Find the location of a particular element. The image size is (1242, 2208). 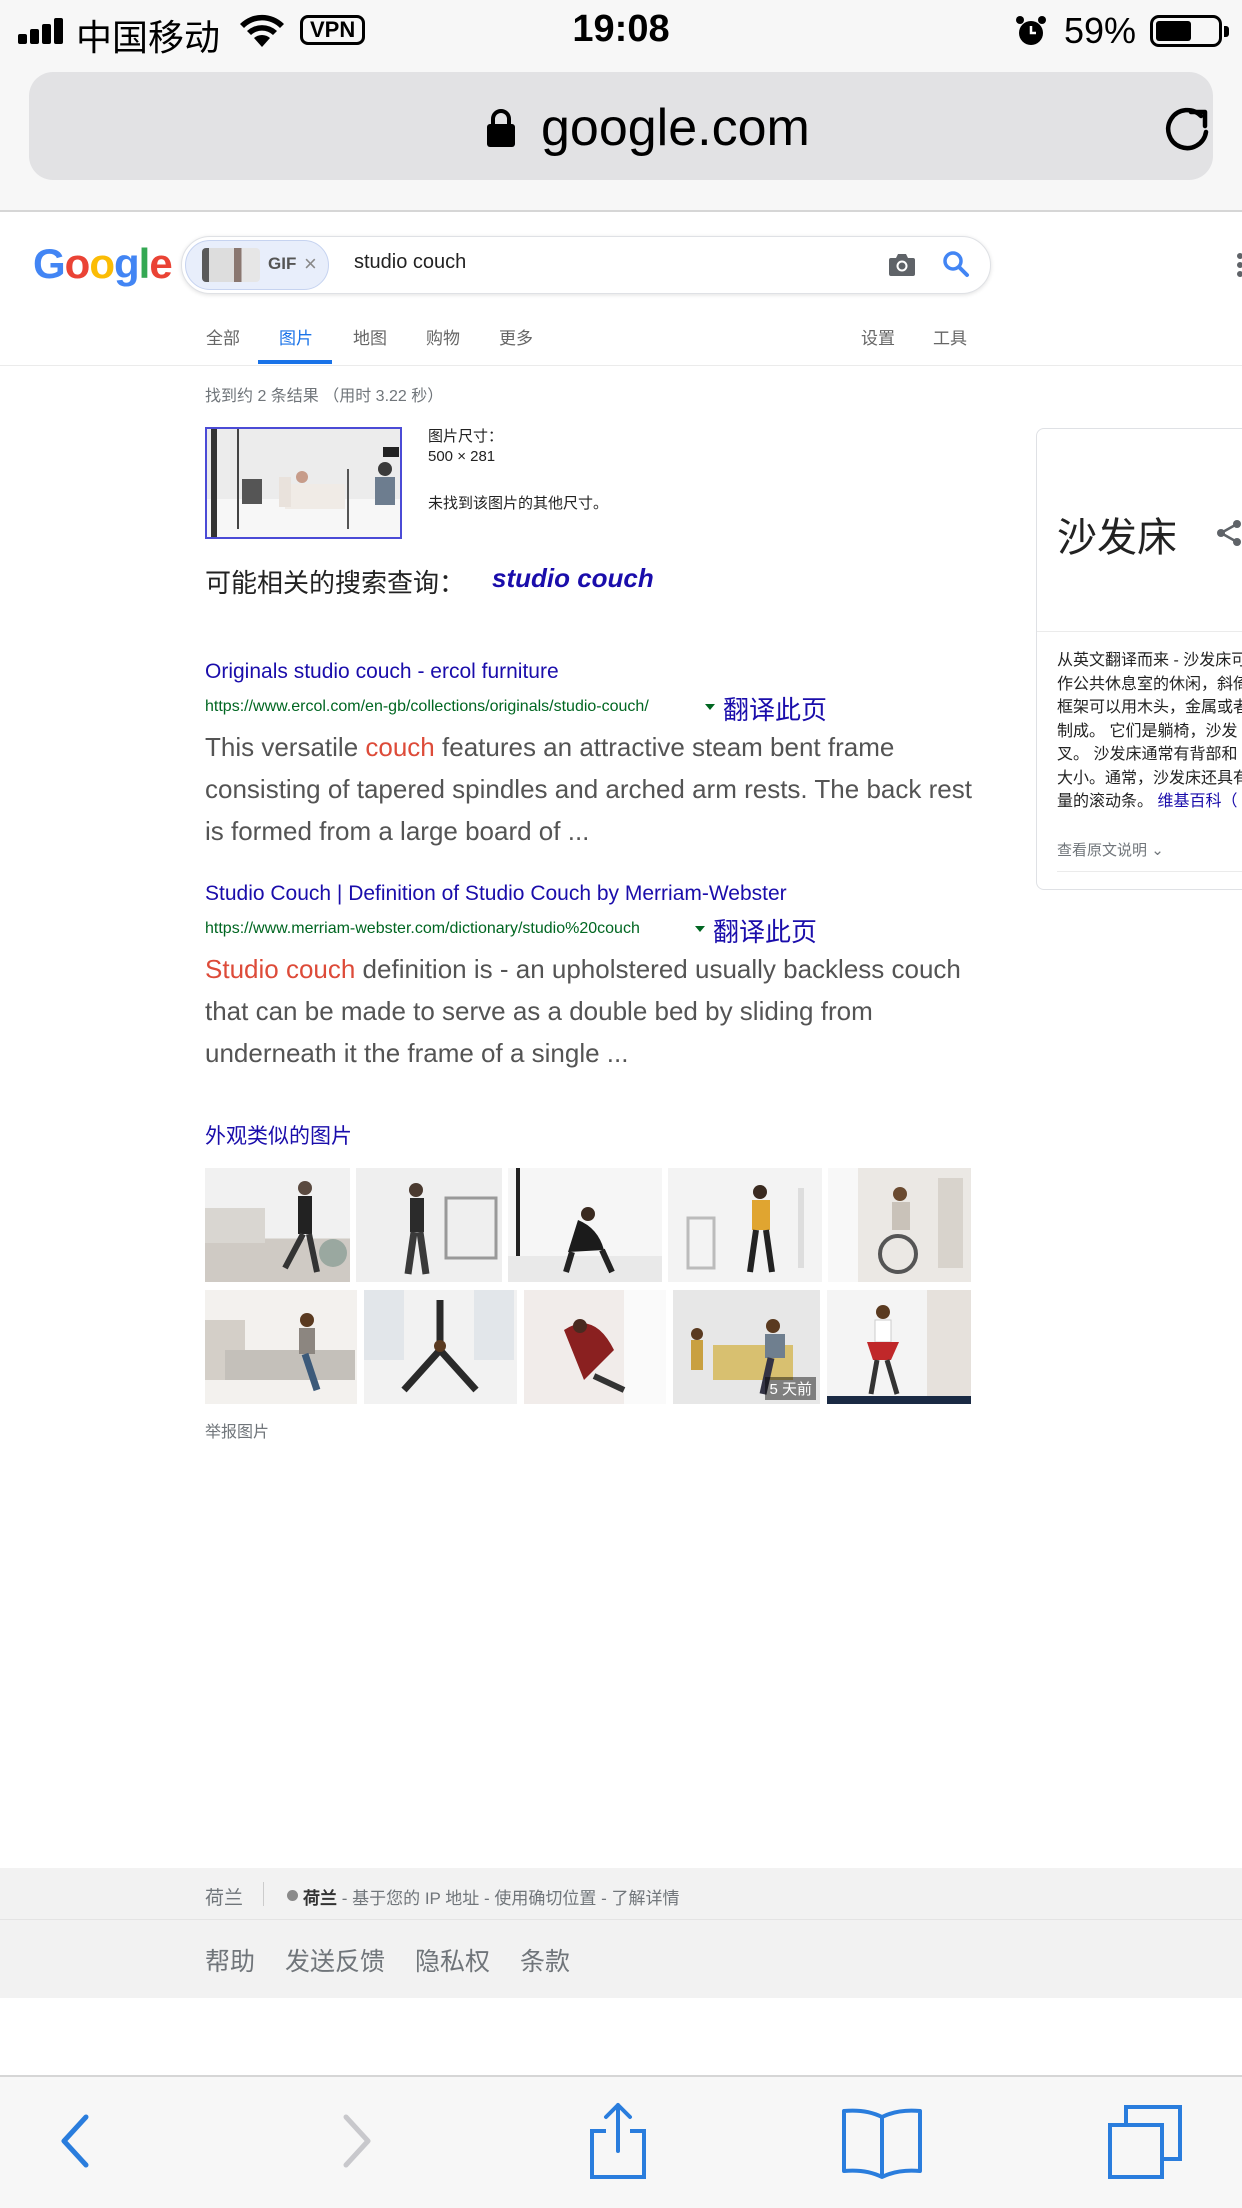

footer-links: 帮助 发送反馈 隐私权 条款 is located at coordinates (402, 1960).